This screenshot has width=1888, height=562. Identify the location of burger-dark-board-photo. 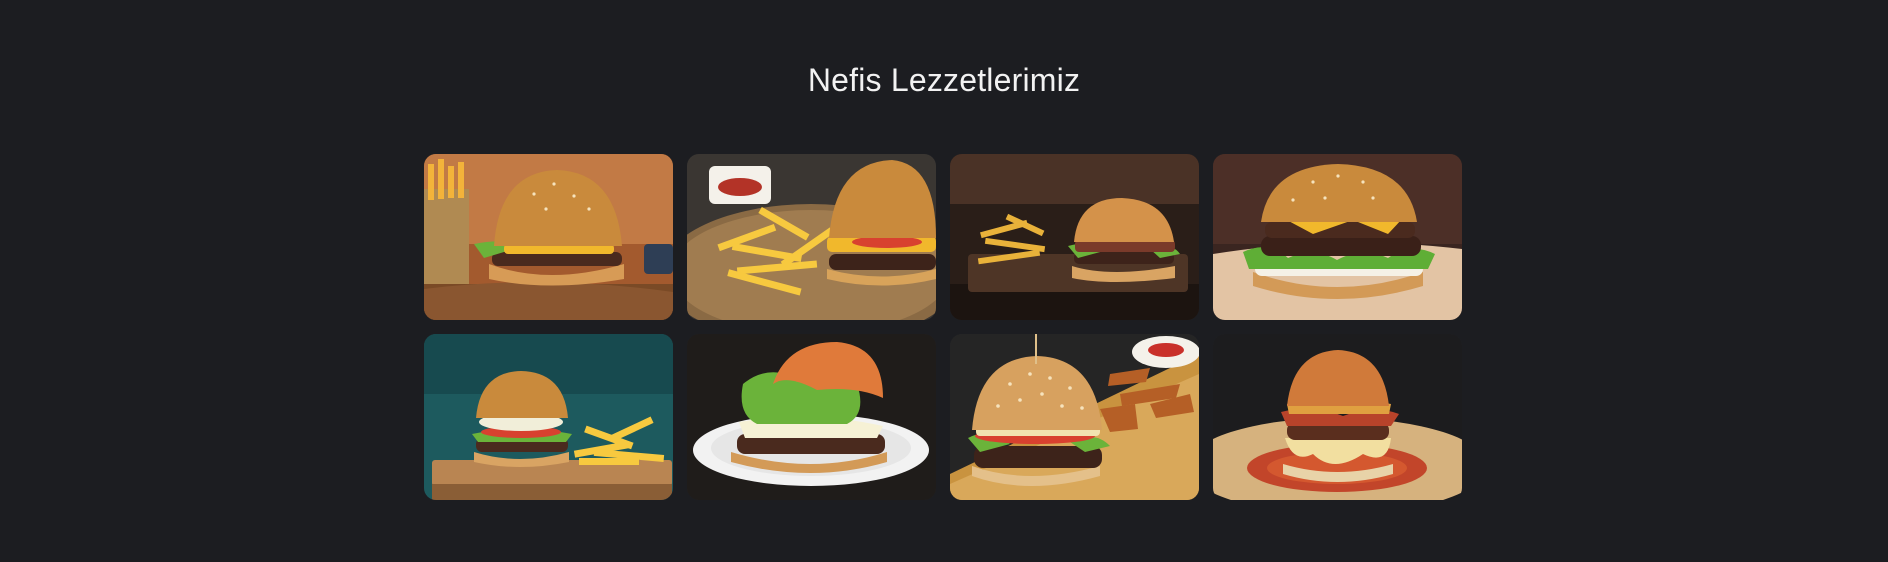
(1074, 237).